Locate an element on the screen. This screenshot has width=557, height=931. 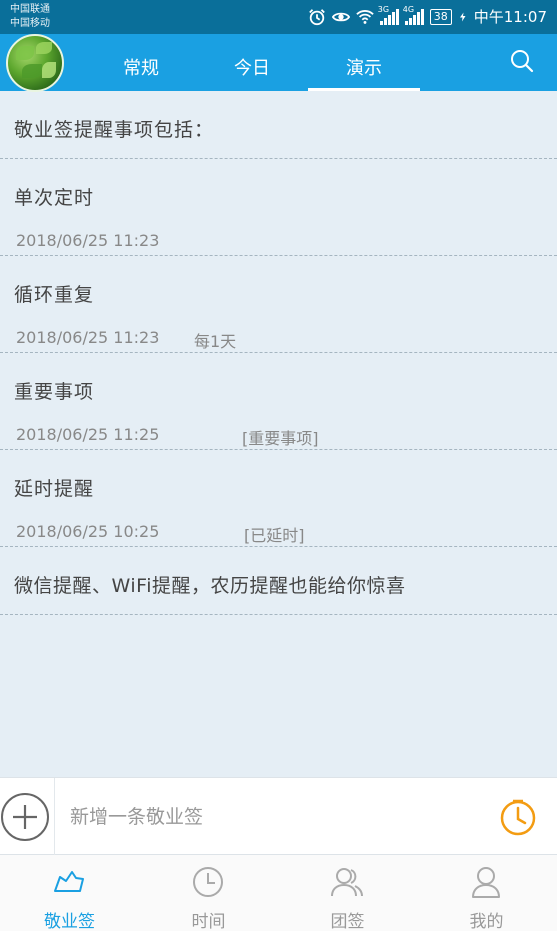
item-repeat-tag: 每1天 is located at coordinates (215, 341).